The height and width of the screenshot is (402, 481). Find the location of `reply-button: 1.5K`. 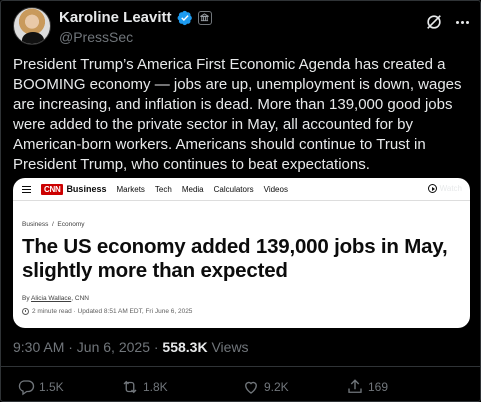

reply-button: 1.5K is located at coordinates (40, 387).